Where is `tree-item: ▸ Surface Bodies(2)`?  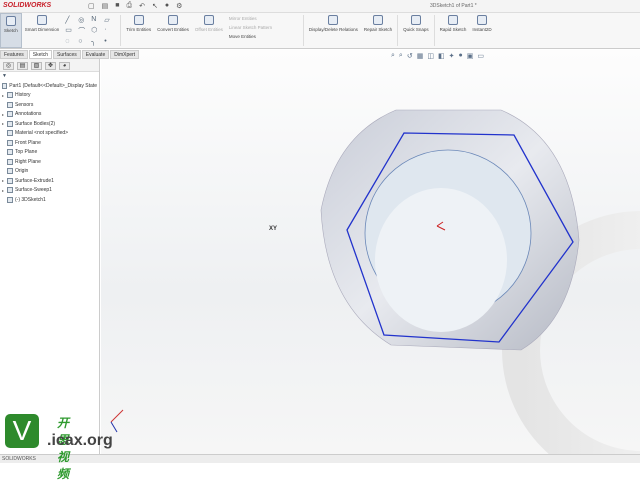
tree-item: ▸ Surface Bodies(2) is located at coordinates (49, 124).